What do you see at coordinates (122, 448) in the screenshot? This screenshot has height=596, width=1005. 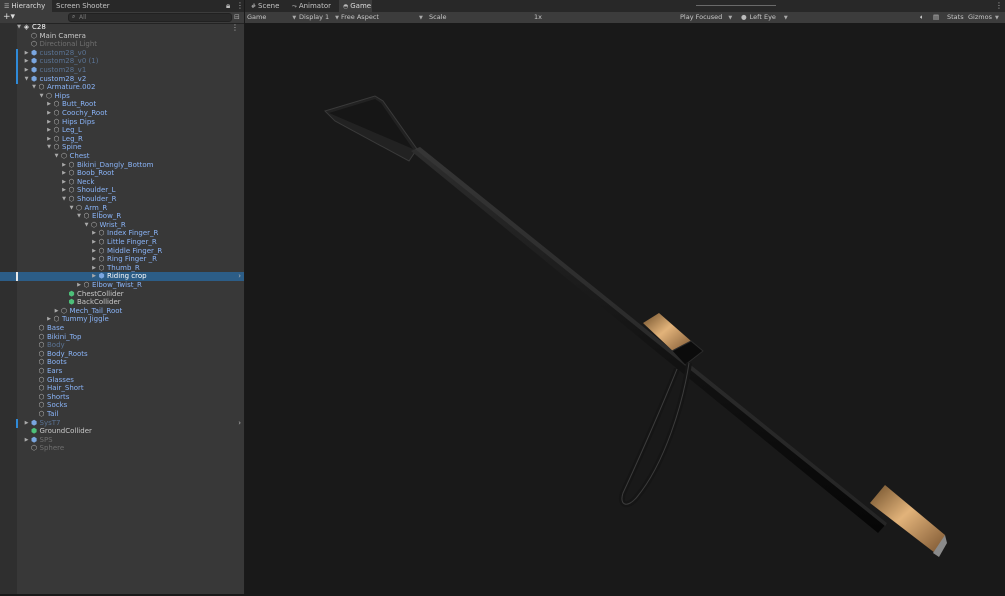 I see `hierarchy-row: ⬡ Sphere` at bounding box center [122, 448].